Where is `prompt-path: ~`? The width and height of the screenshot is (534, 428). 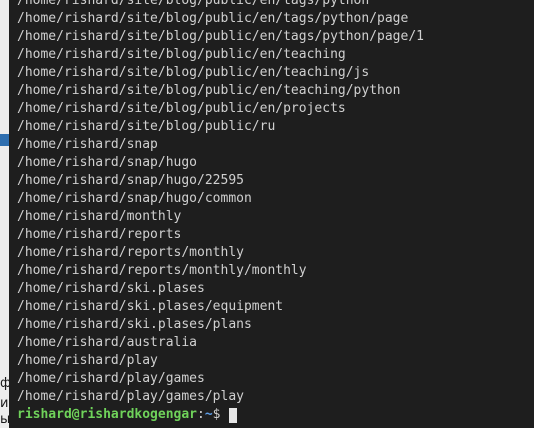
prompt-path: ~ is located at coordinates (208, 414).